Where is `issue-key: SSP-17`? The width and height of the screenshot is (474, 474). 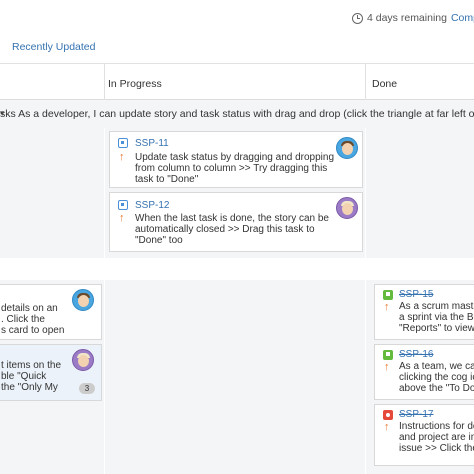 issue-key: SSP-17 is located at coordinates (416, 415).